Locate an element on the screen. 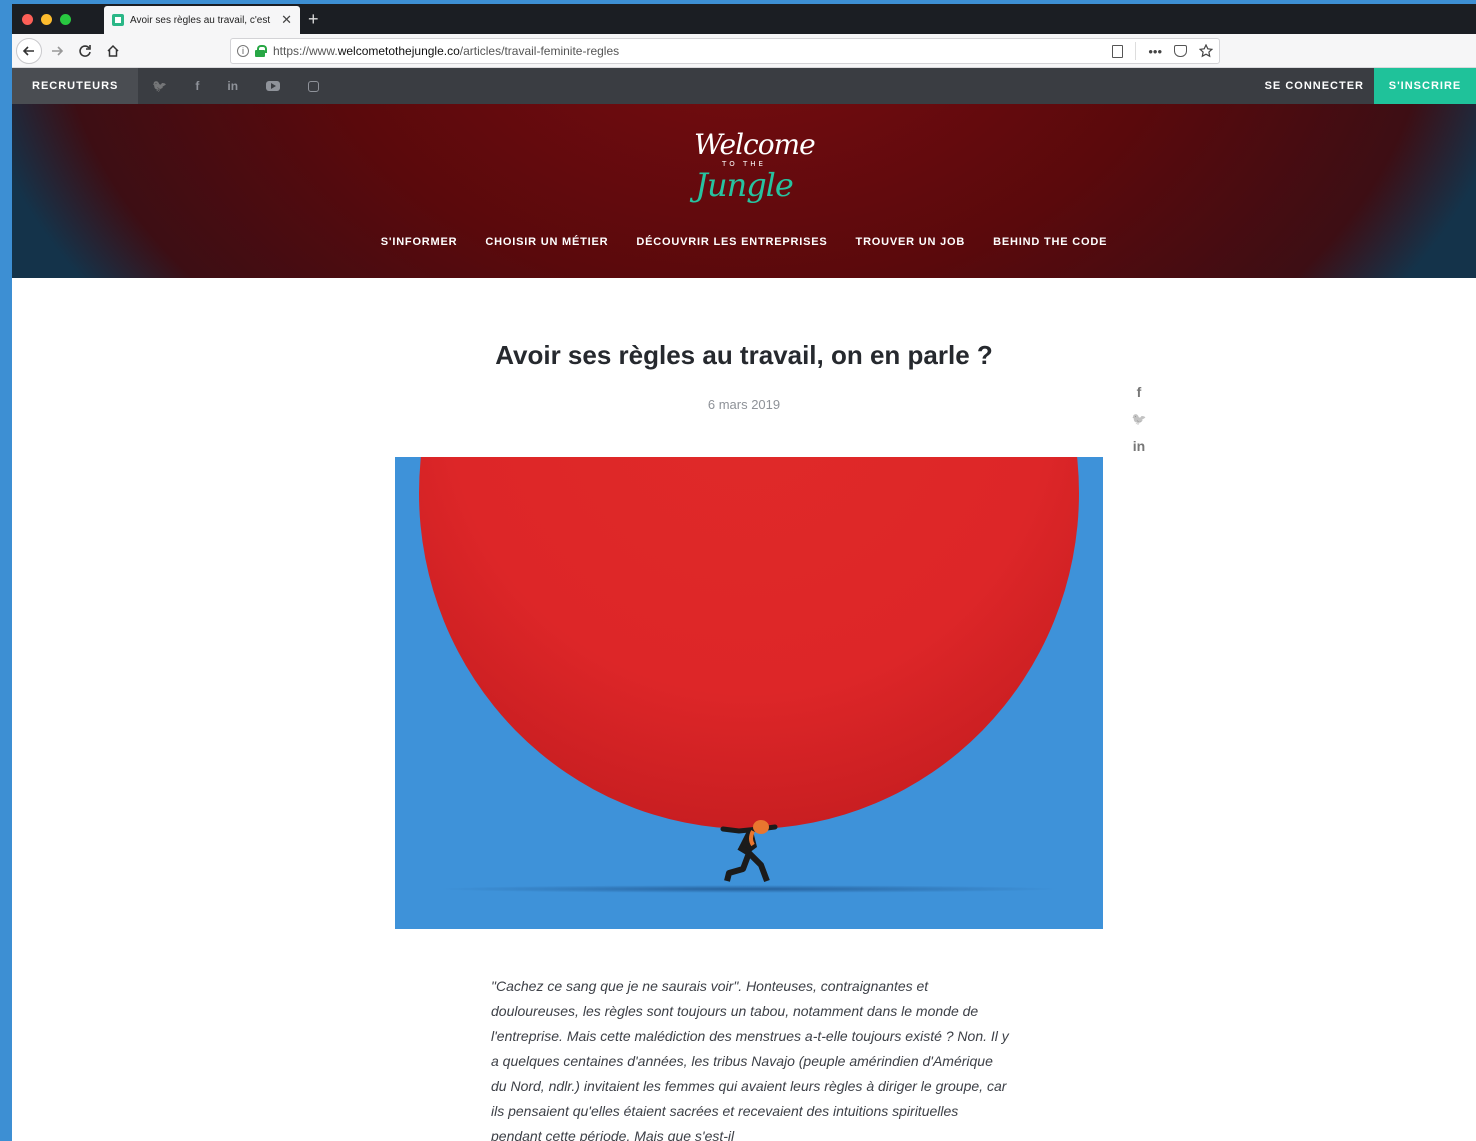  home-button is located at coordinates (113, 51).